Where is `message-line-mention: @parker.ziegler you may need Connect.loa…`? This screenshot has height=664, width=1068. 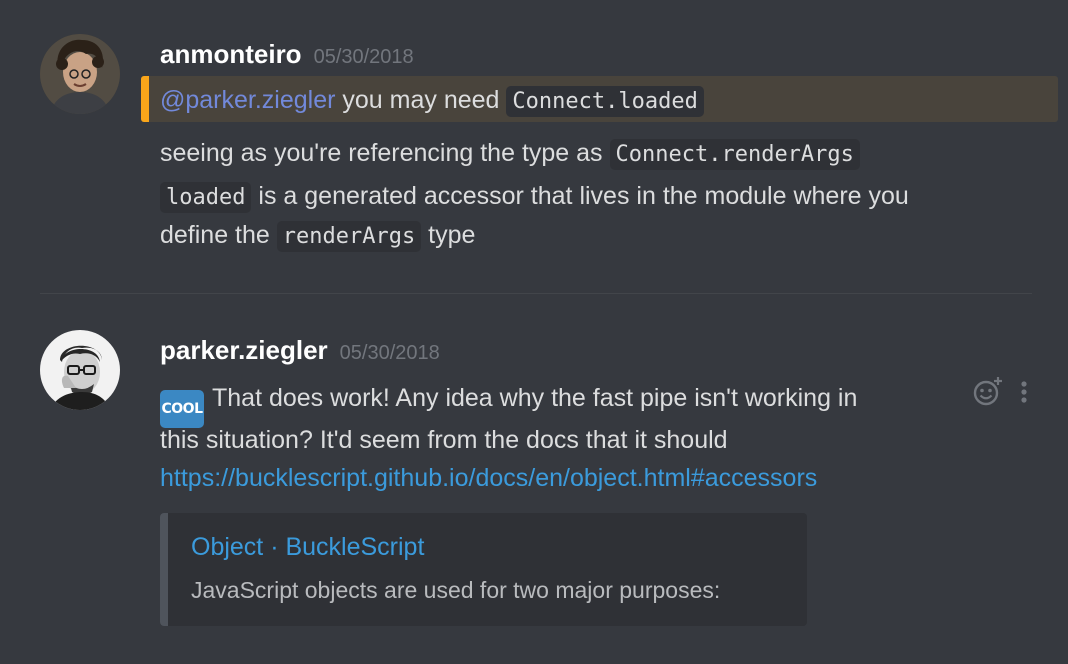 message-line-mention: @parker.ziegler you may need Connect.loa… is located at coordinates (432, 101).